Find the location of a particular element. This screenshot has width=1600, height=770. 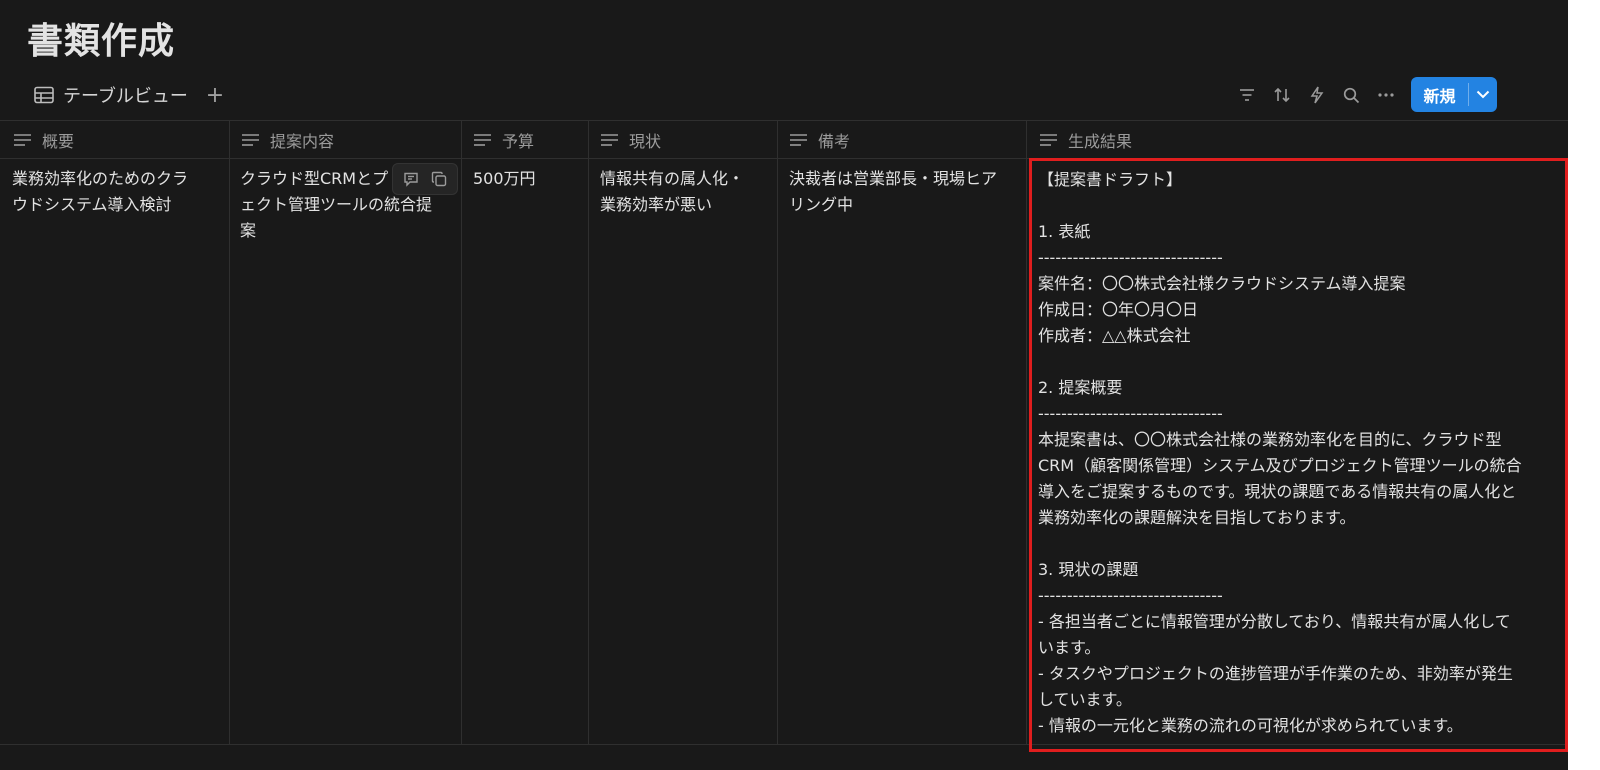

table-icon is located at coordinates (44, 95).